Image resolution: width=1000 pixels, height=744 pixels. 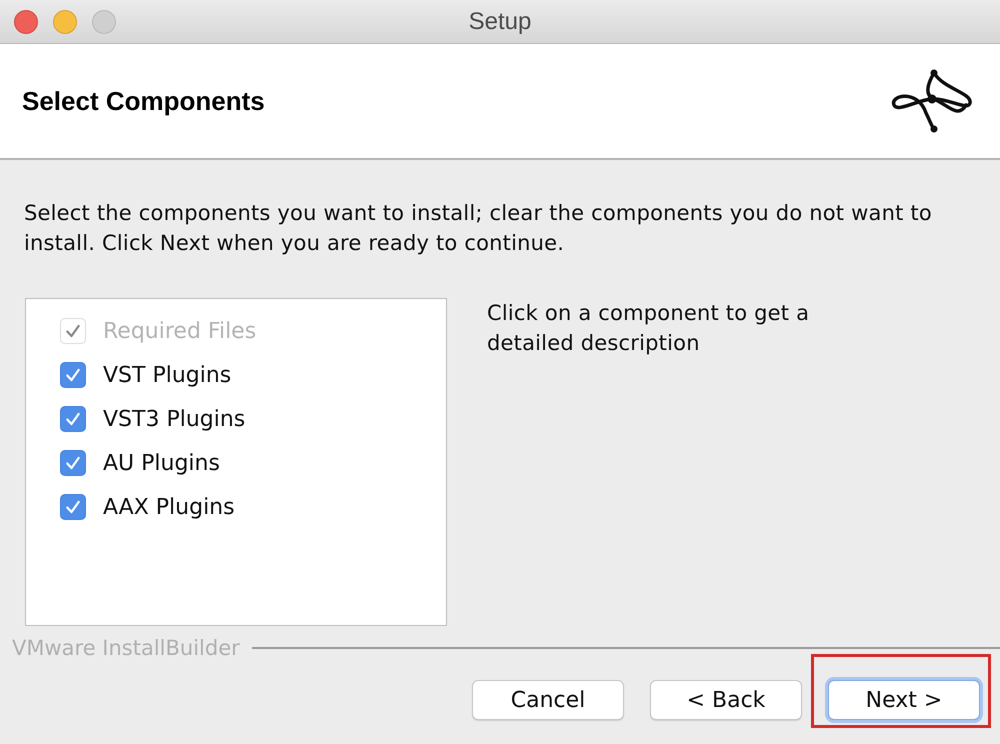 I want to click on instruction-text: Select the components you want to install; clear the components you do not want to install. Click Next when you are ready to continue., so click(x=478, y=228).